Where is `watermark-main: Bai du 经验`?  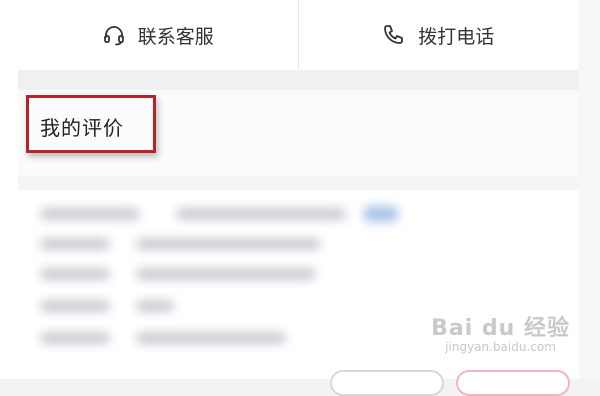
watermark-main: Bai du 经验 is located at coordinates (500, 328).